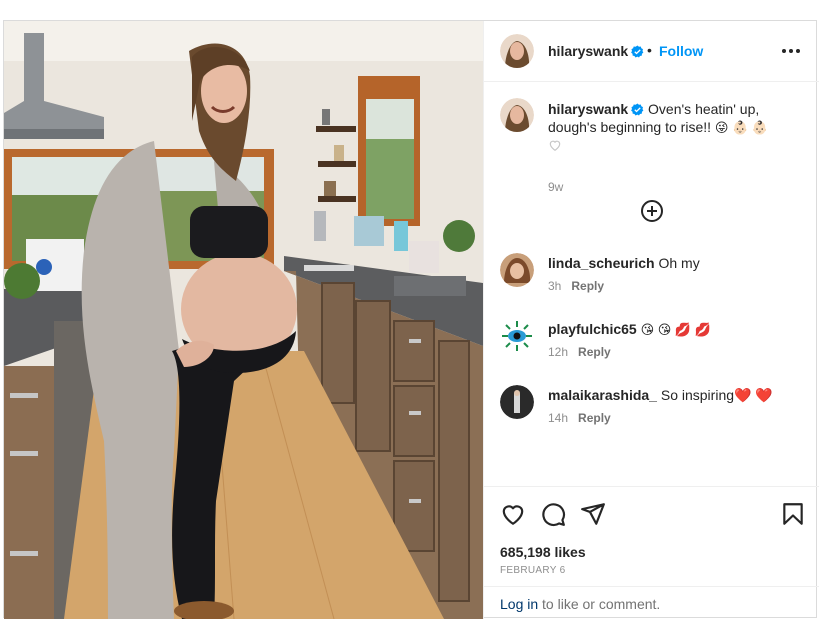 The width and height of the screenshot is (823, 627). I want to click on comment-meta: 14h Reply, so click(579, 418).